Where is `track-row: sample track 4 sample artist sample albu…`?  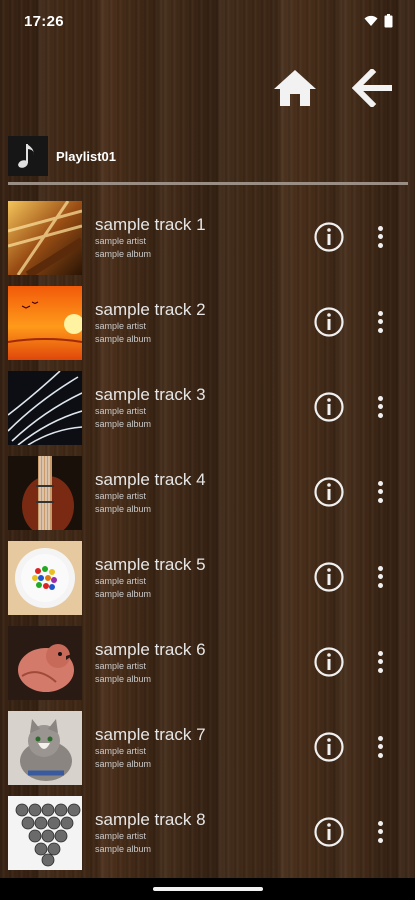 track-row: sample track 4 sample artist sample albu… is located at coordinates (207, 494).